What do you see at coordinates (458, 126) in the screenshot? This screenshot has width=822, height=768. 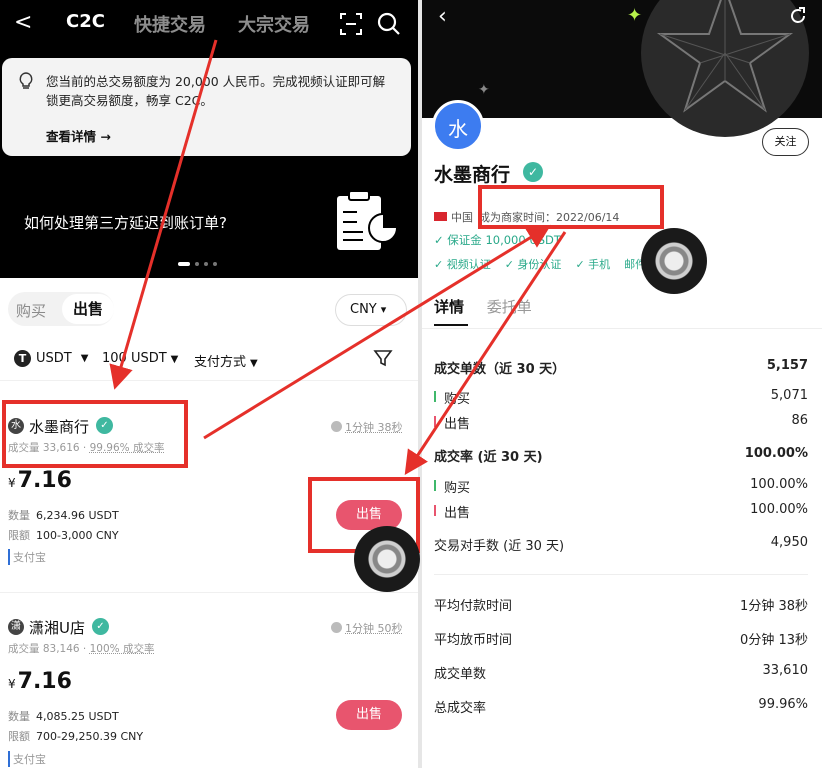 I see `merchant-avatar: 水` at bounding box center [458, 126].